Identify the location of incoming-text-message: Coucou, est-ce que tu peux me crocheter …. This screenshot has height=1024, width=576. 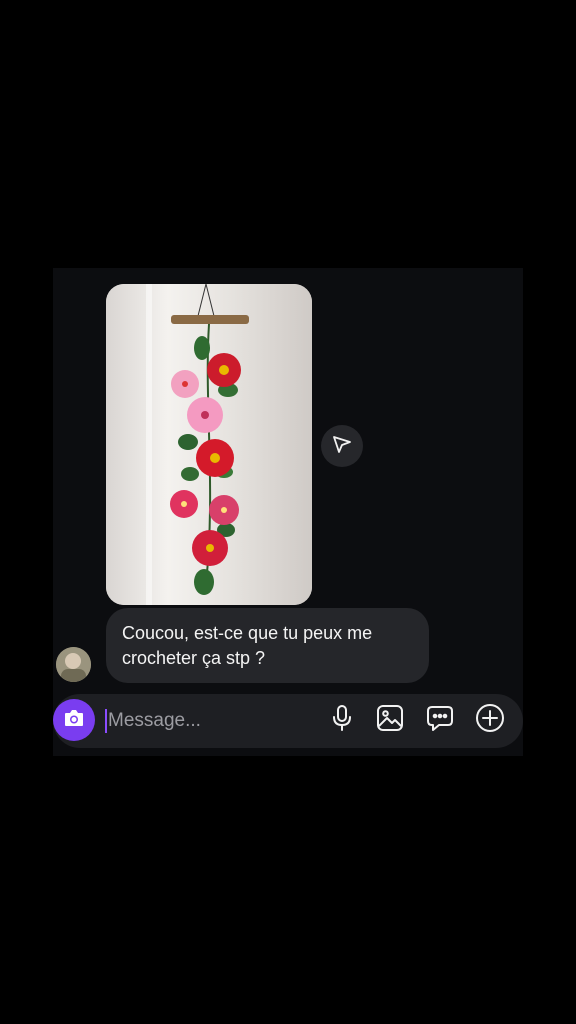
(267, 645).